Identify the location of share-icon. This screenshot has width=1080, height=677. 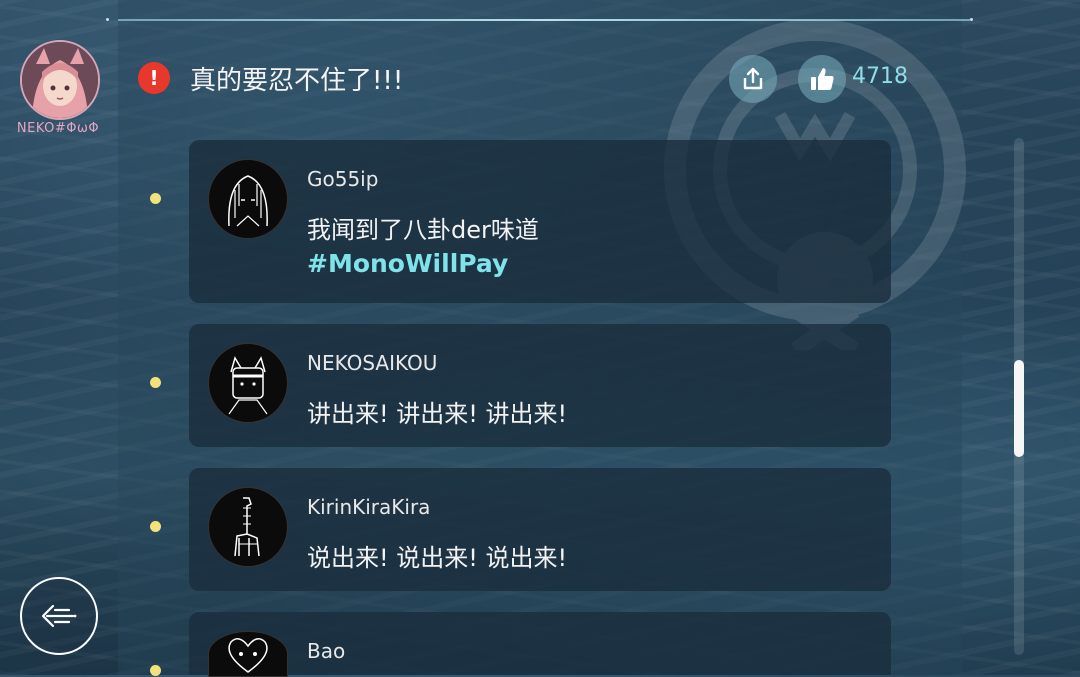
(753, 78).